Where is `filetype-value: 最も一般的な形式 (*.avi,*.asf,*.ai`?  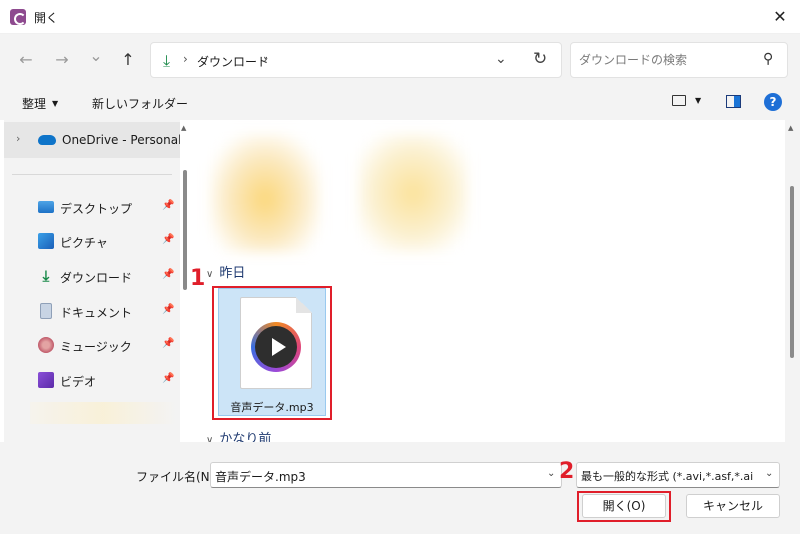 filetype-value: 最も一般的な形式 (*.avi,*.asf,*.ai is located at coordinates (667, 476).